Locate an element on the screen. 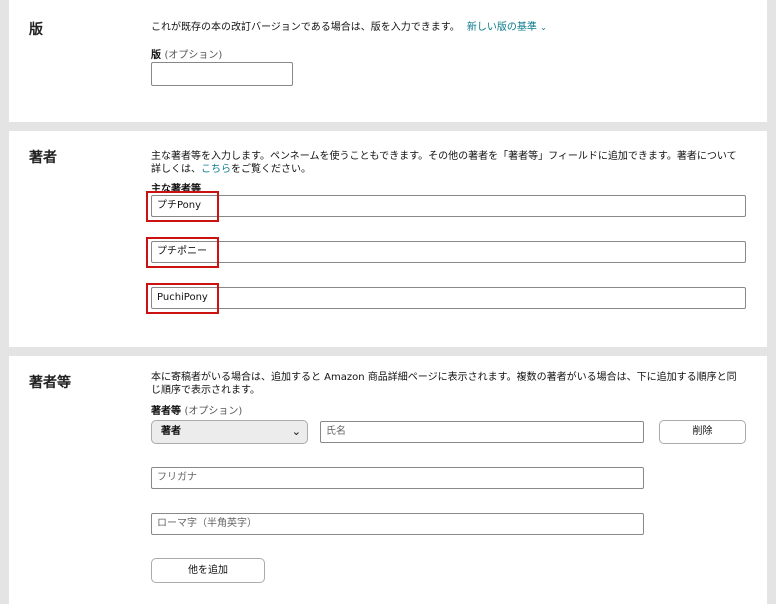 The height and width of the screenshot is (604, 776). author-furigana-highlight is located at coordinates (182, 252).